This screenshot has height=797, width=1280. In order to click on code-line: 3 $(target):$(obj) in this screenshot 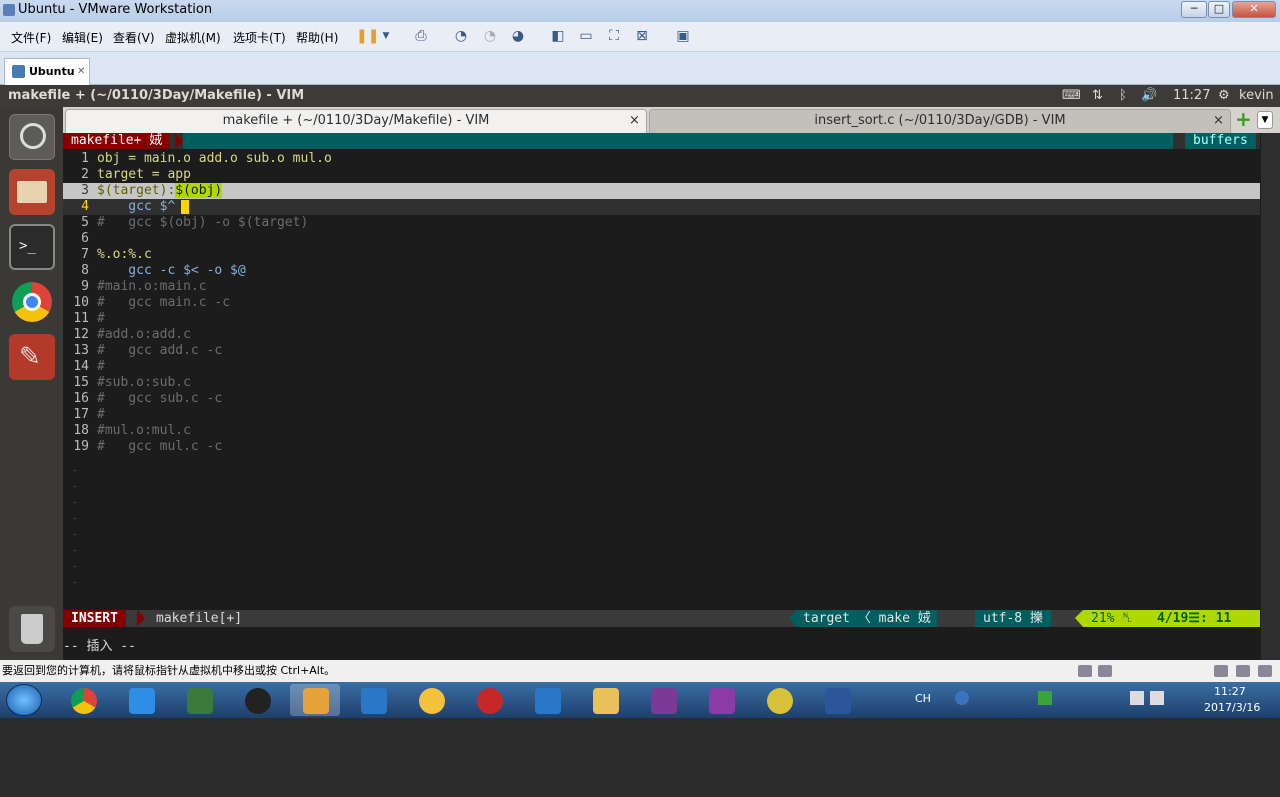, I will do `click(661, 191)`.